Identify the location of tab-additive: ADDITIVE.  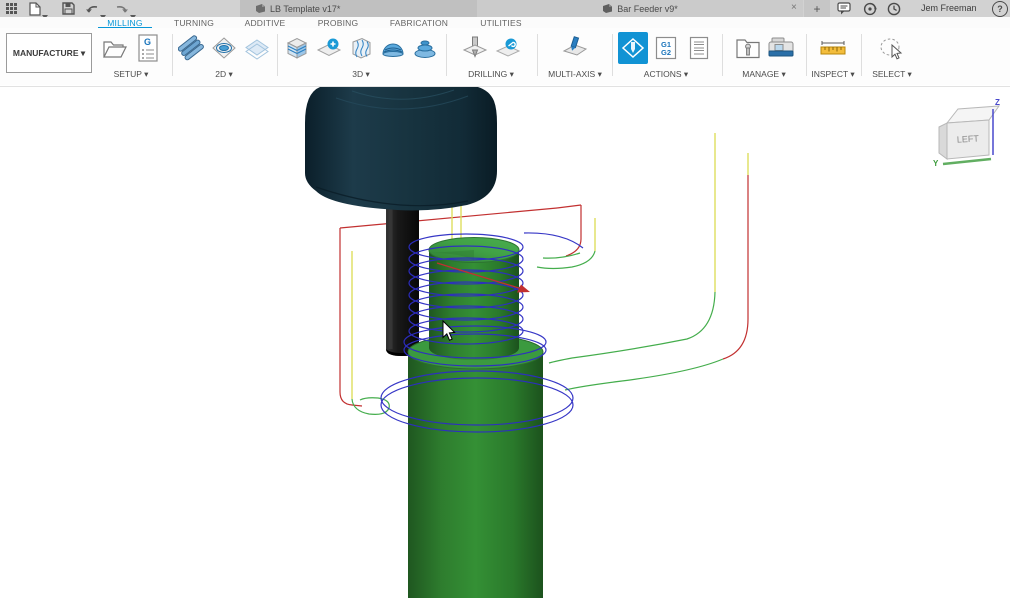
(265, 22).